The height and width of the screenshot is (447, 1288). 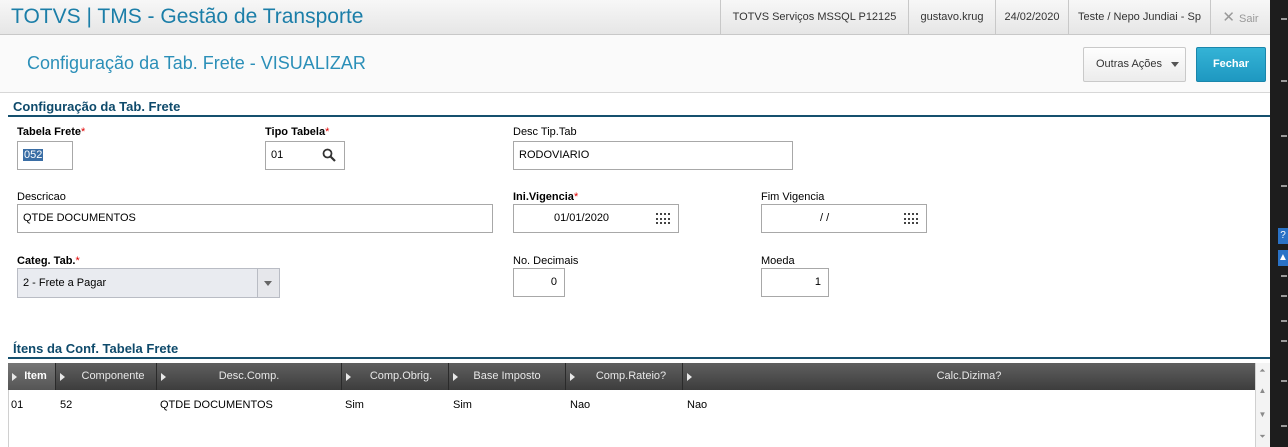 I want to click on tabela-frete-label: Tabela Frete*, so click(x=51, y=132).